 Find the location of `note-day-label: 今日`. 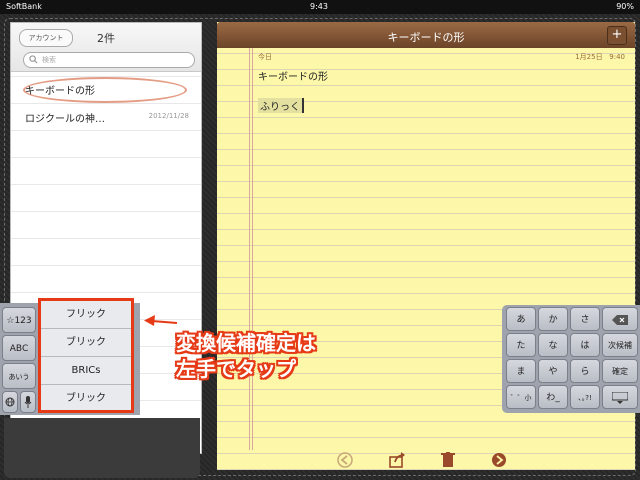

note-day-label: 今日 is located at coordinates (265, 57).